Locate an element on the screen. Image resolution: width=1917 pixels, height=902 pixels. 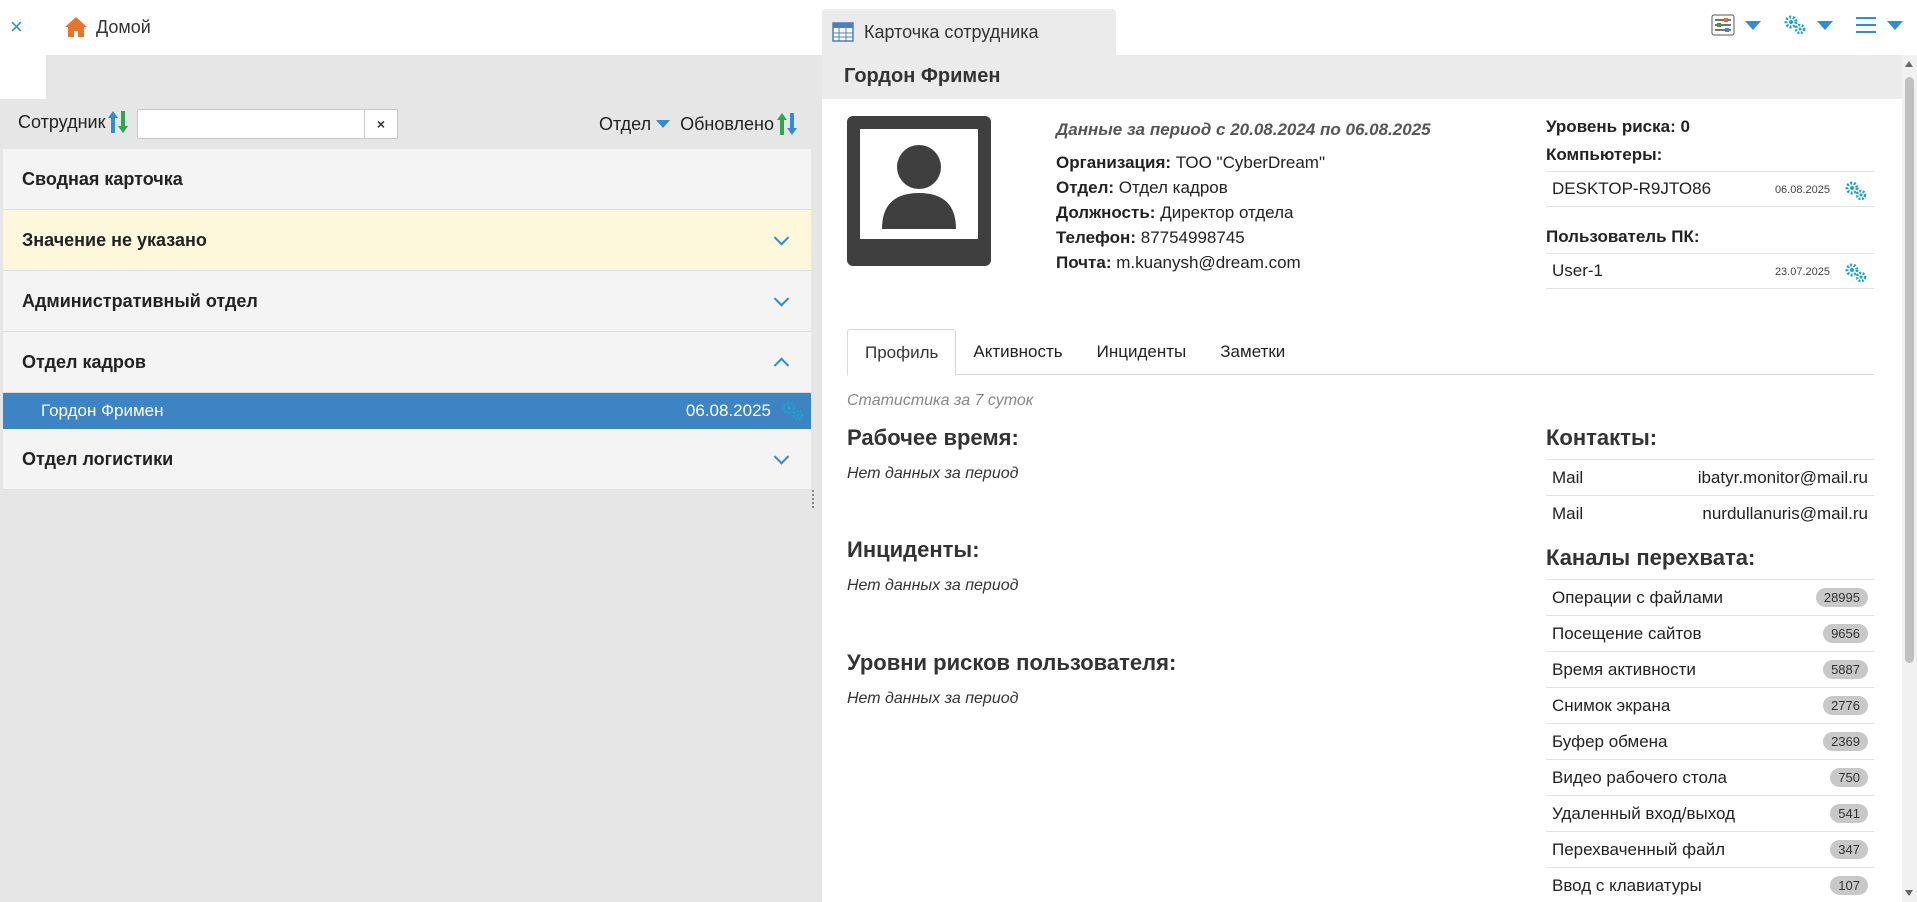
tab-profile: Профиль is located at coordinates (902, 352).